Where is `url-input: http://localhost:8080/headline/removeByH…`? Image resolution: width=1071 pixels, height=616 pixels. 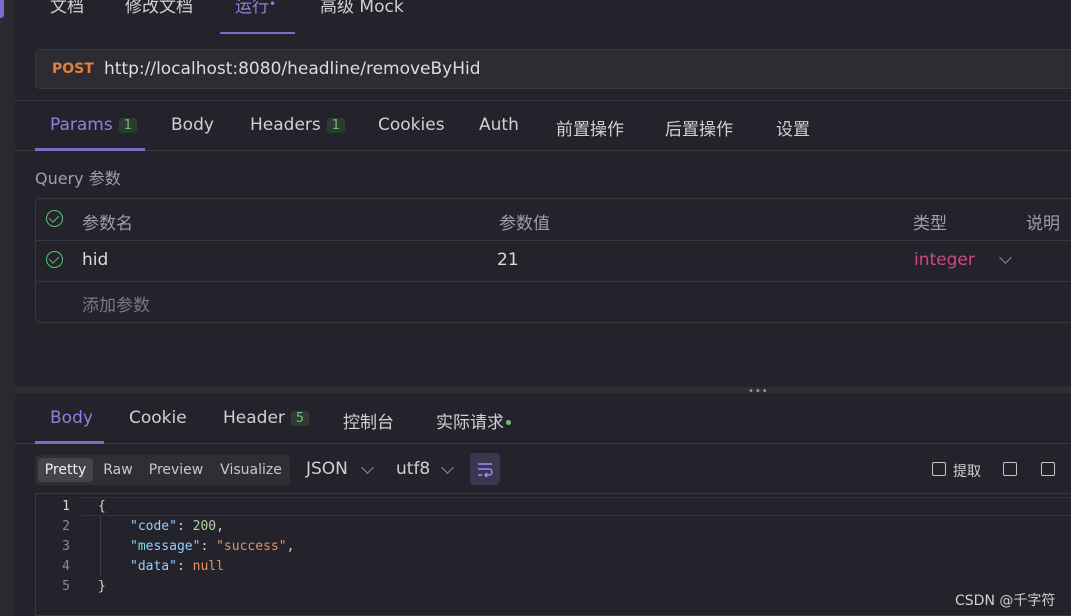
url-input: http://localhost:8080/headline/removeByH… is located at coordinates (292, 69).